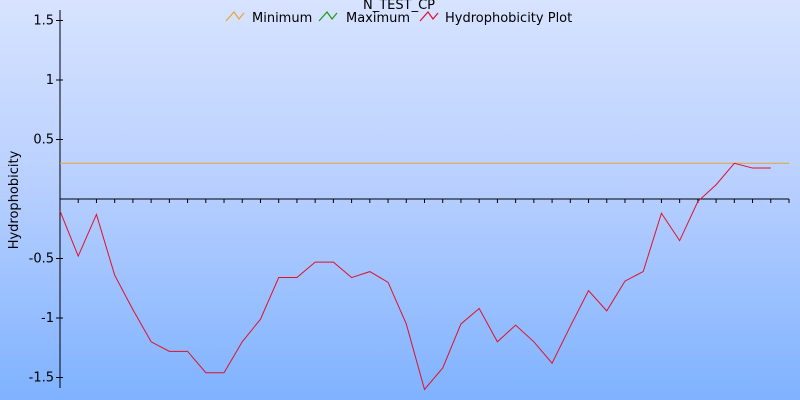  I want to click on y-axis-label: Hydrophobicity, so click(14, 199).